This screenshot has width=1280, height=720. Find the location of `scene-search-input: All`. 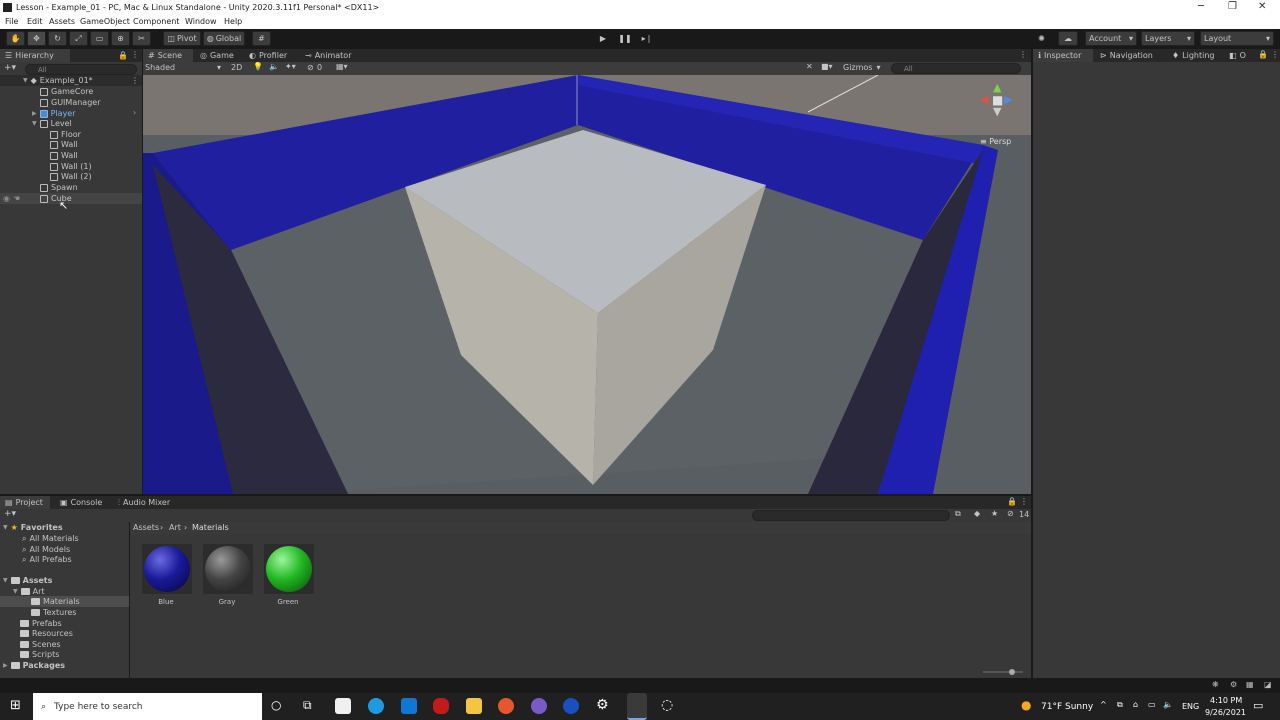

scene-search-input: All is located at coordinates (956, 68).